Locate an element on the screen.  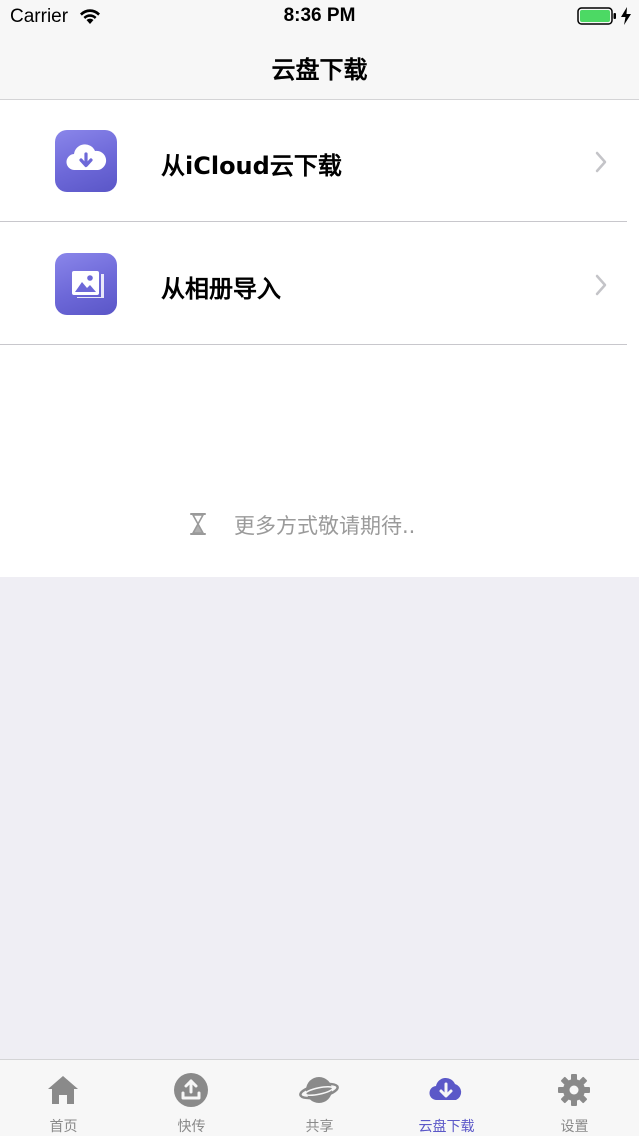
status-time: 8:36 PM is located at coordinates (319, 15).